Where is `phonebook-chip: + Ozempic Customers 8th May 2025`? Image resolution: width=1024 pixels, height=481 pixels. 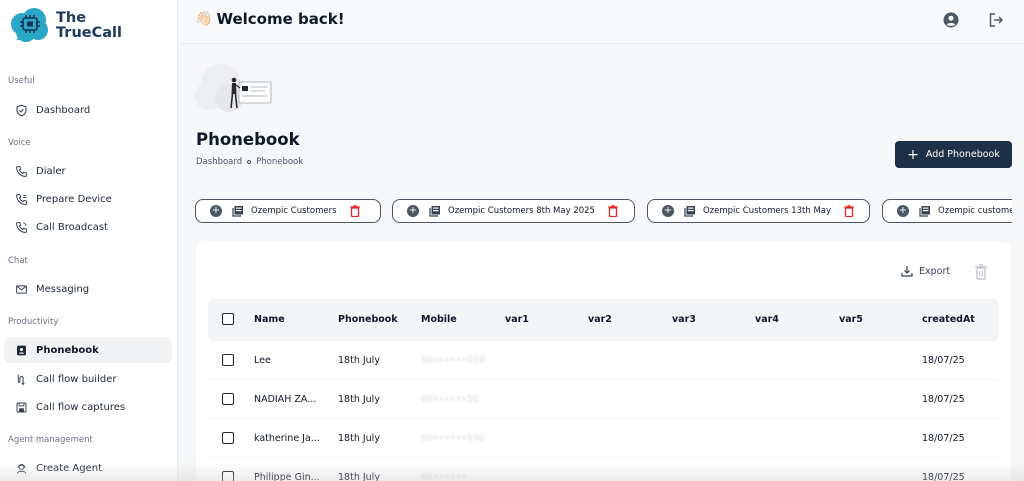
phonebook-chip: + Ozempic Customers 8th May 2025 is located at coordinates (513, 211).